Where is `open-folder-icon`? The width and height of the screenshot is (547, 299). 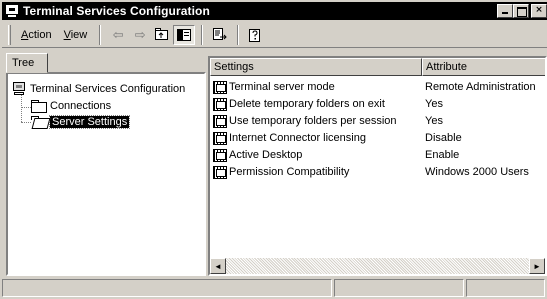
open-folder-icon is located at coordinates (39, 122).